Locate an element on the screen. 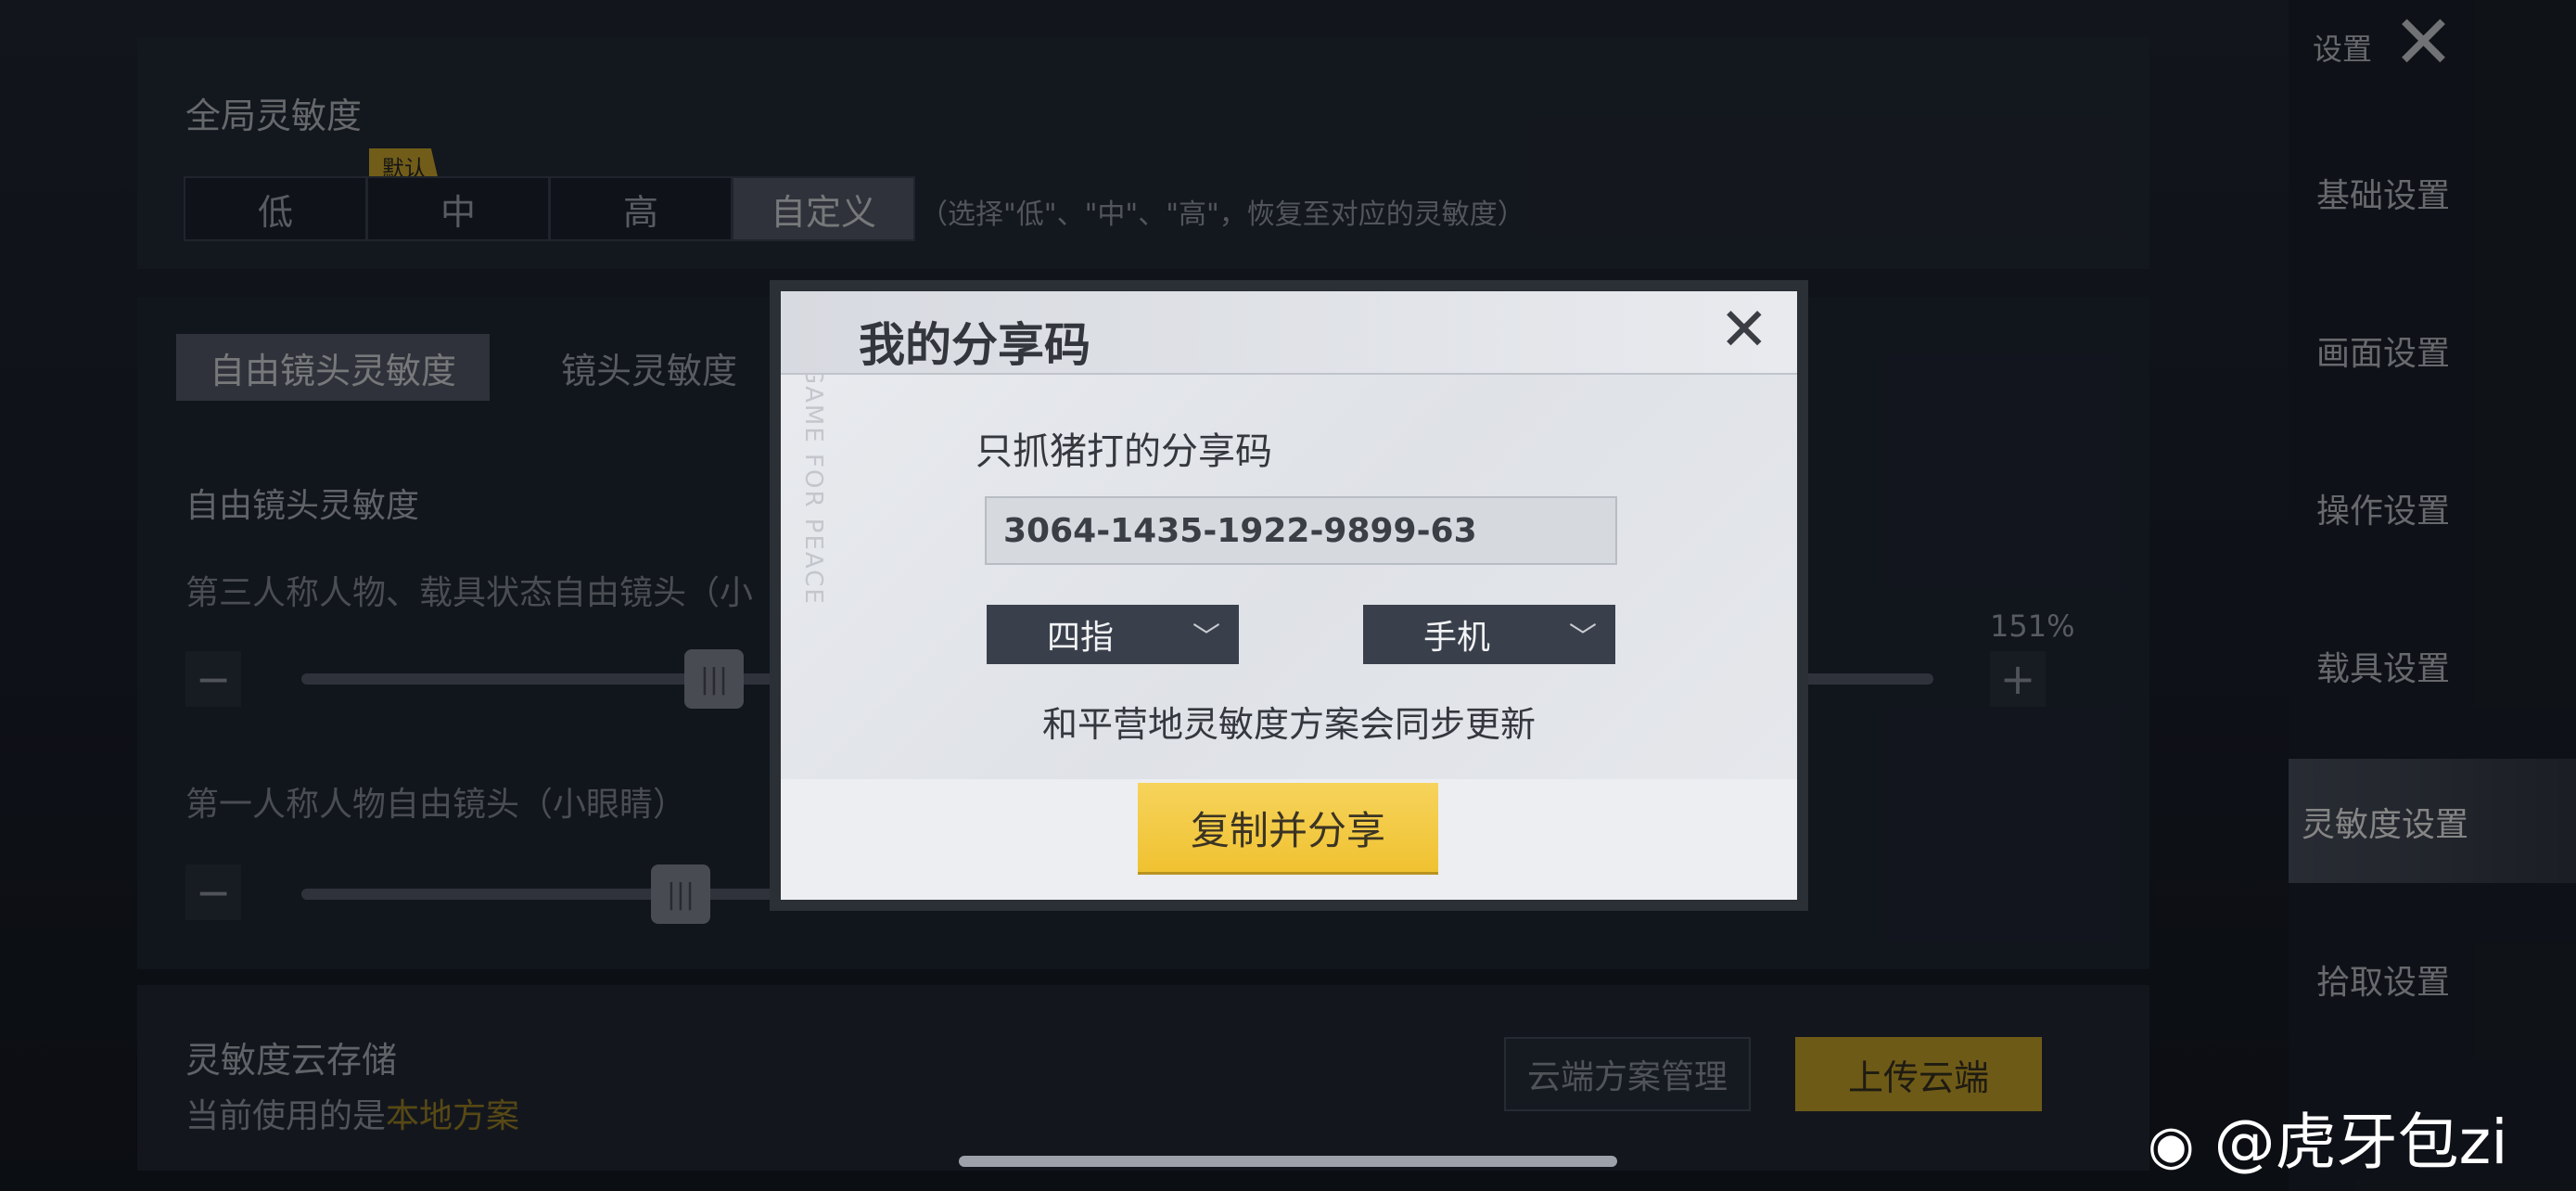  device-value: 手机 is located at coordinates (1456, 638).